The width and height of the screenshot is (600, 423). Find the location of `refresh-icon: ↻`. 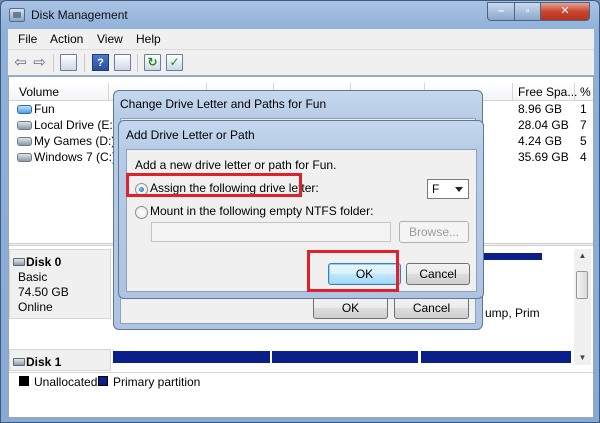

refresh-icon: ↻ is located at coordinates (152, 62).